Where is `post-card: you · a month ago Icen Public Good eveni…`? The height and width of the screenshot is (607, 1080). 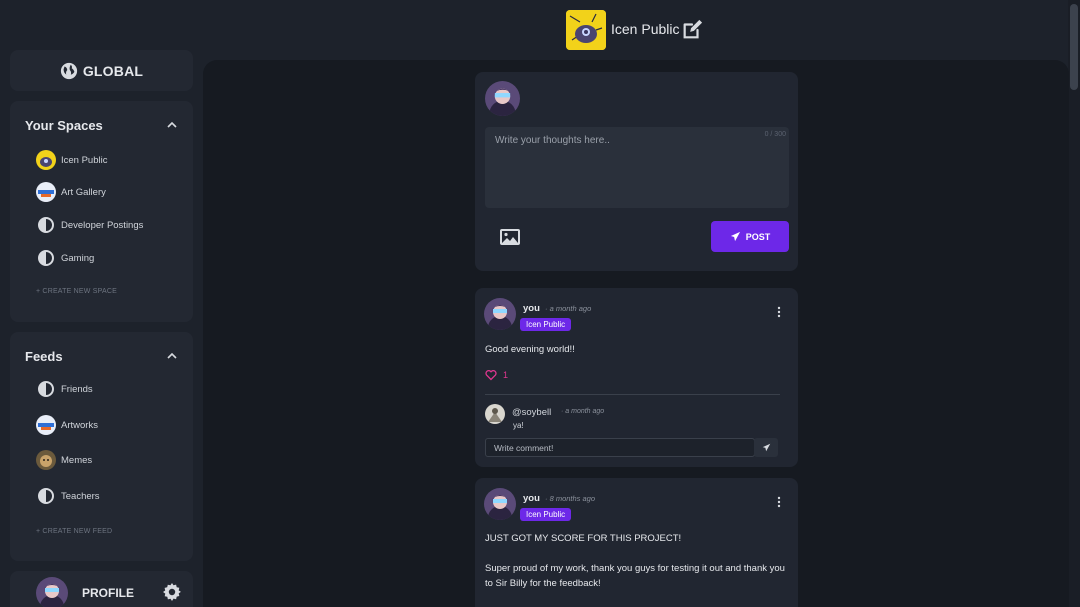 post-card: you · a month ago Icen Public Good eveni… is located at coordinates (636, 377).